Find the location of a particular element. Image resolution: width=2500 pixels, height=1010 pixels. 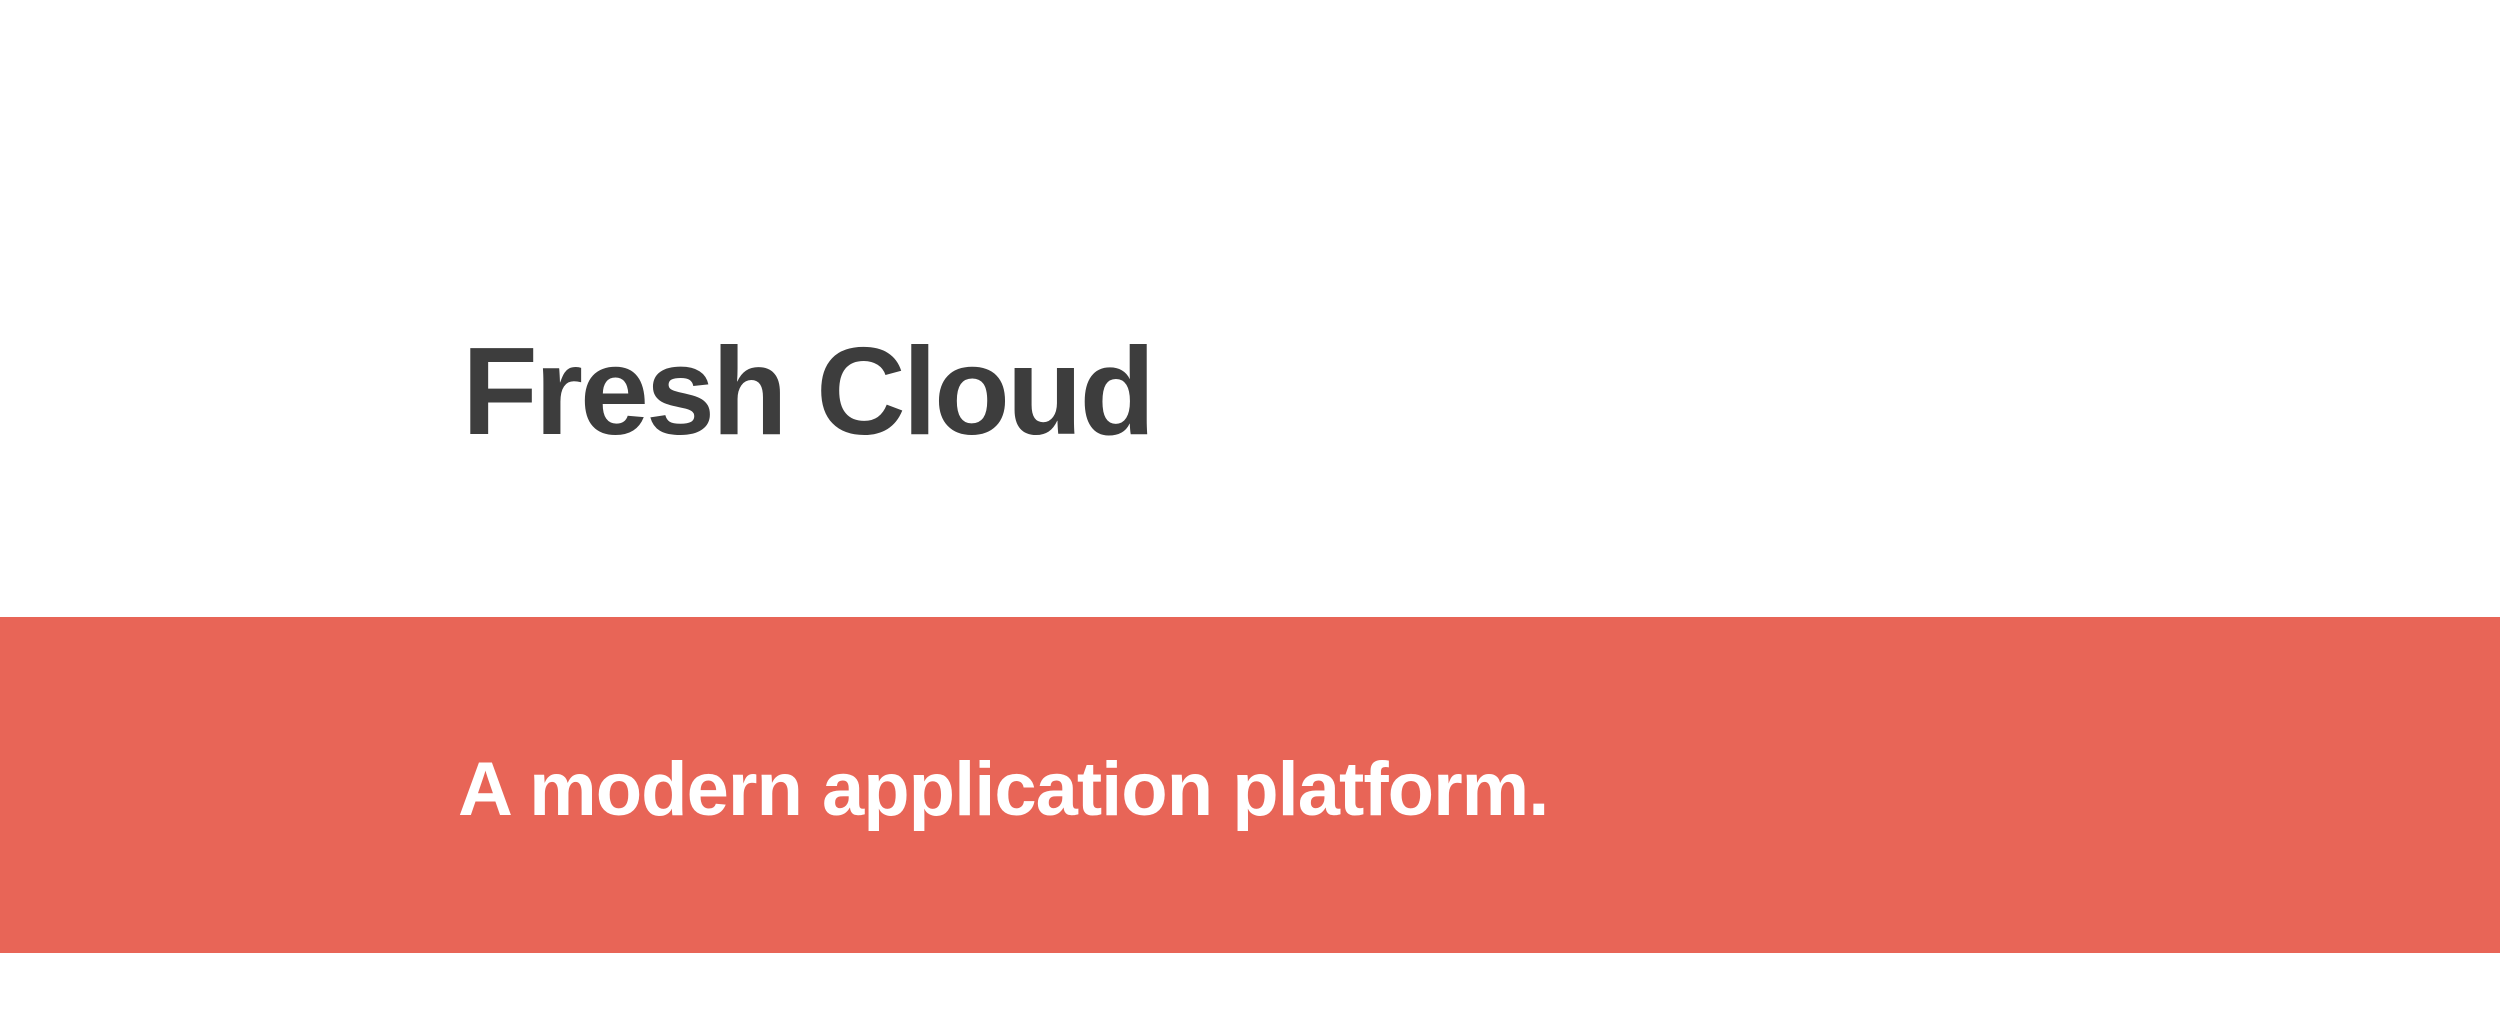

tagline-text: A modern application platform. is located at coordinates (1003, 789).